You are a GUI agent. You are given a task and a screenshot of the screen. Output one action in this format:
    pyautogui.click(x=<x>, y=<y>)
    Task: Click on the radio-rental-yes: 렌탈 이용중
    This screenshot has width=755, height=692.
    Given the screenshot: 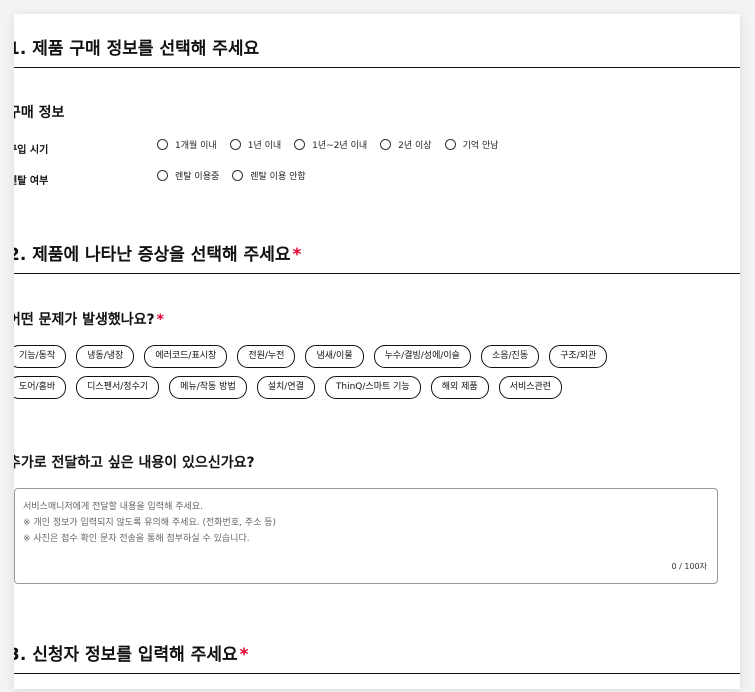 What is the action you would take?
    pyautogui.click(x=188, y=175)
    